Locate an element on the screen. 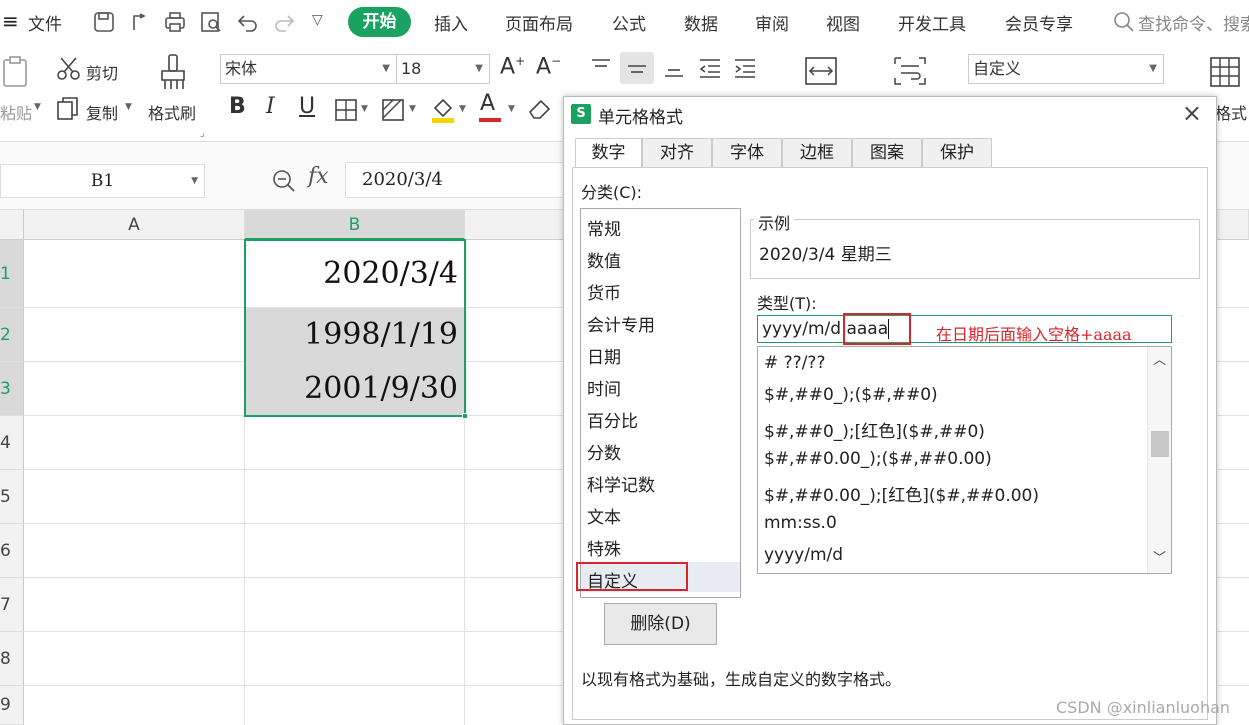 Image resolution: width=1249 pixels, height=725 pixels. fill-pattern-dropdown-icon: ▼ is located at coordinates (412, 109).